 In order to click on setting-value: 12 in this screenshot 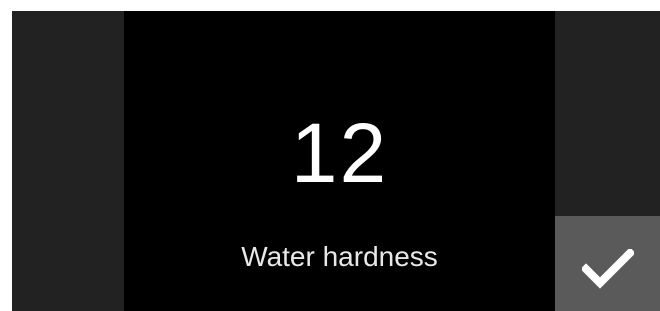, I will do `click(339, 153)`.